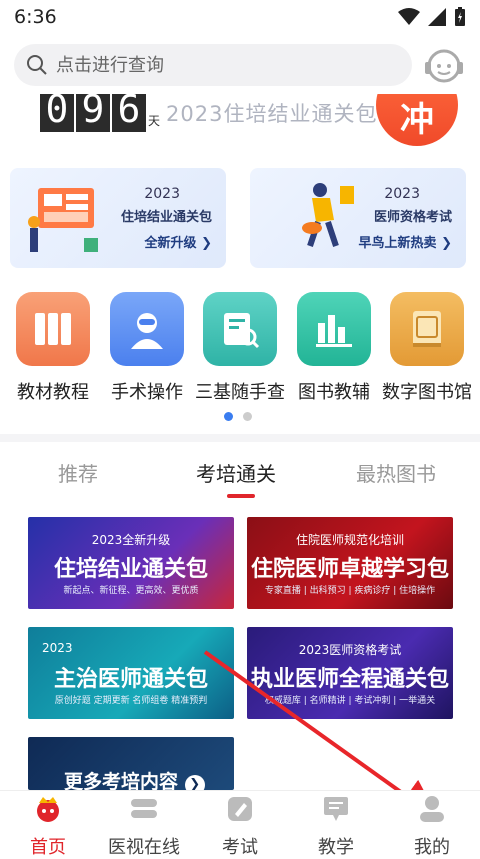 This screenshot has width=480, height=859. What do you see at coordinates (240, 218) in the screenshot?
I see `feature-cards: 2023 住培结业通关包 全新升级 ❯ 2023 医师资格考试 早鸟上新热卖 ❯` at bounding box center [240, 218].